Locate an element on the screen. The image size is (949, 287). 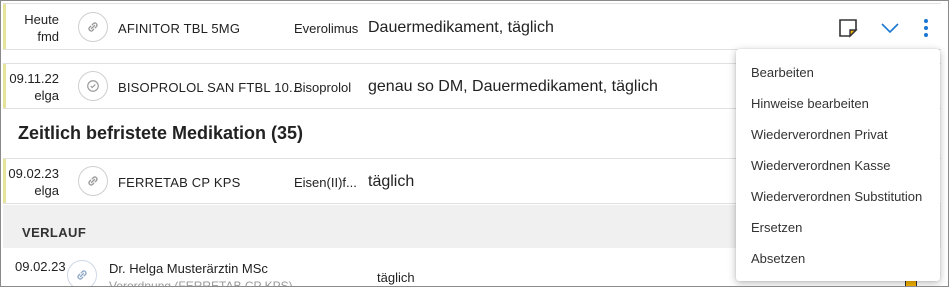
chevron-down-icon is located at coordinates (890, 28).